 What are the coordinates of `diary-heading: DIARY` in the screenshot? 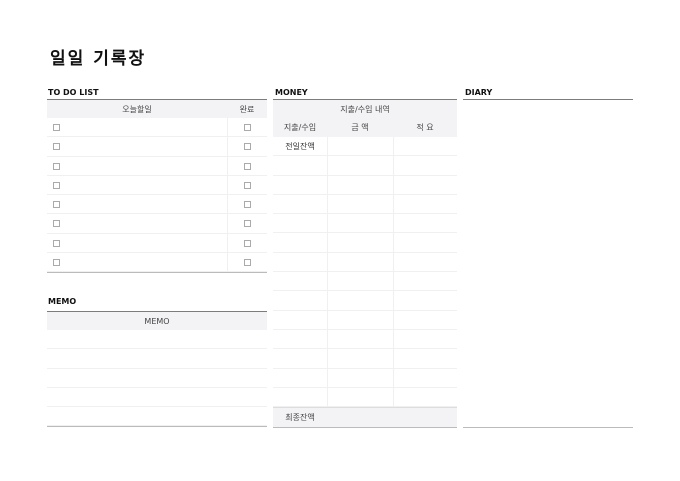 It's located at (479, 92).